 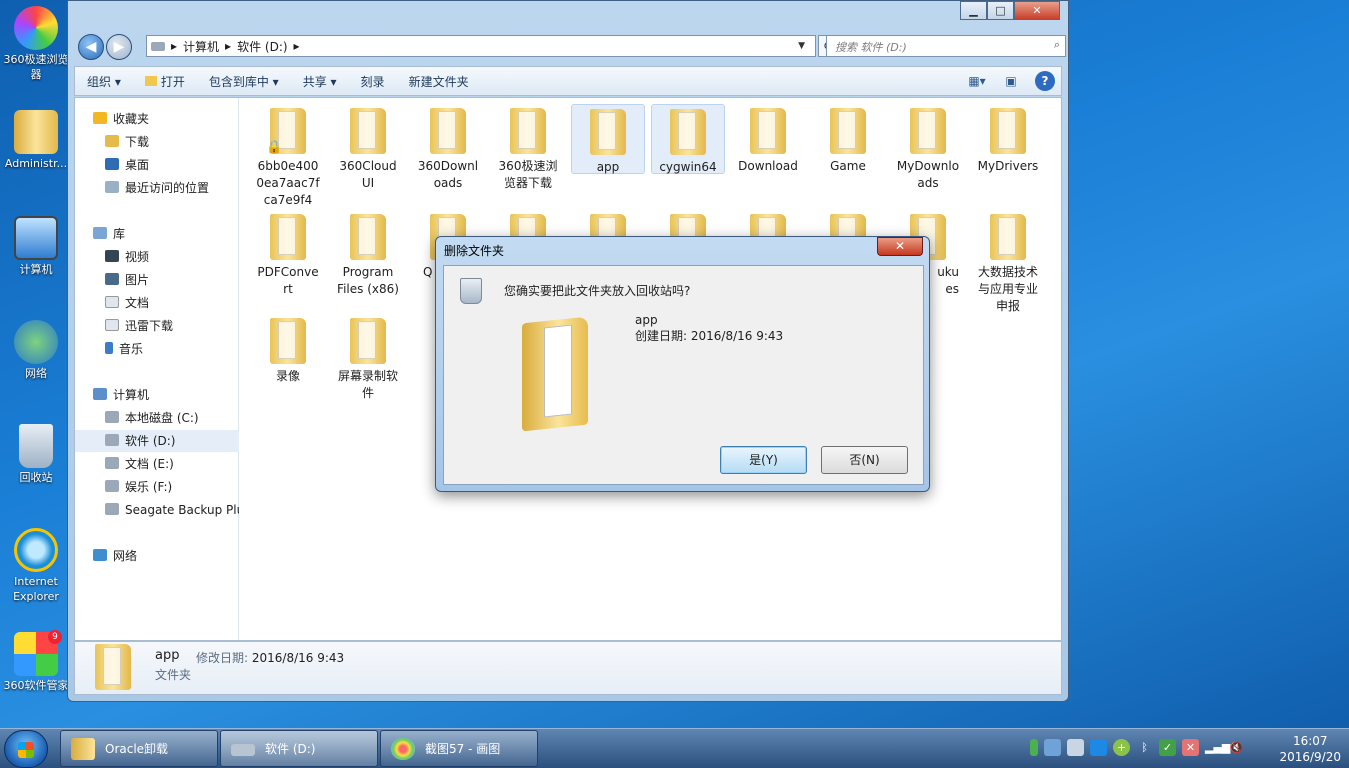 What do you see at coordinates (36, 246) in the screenshot?
I see `desktop-icon-computer: 计算机` at bounding box center [36, 246].